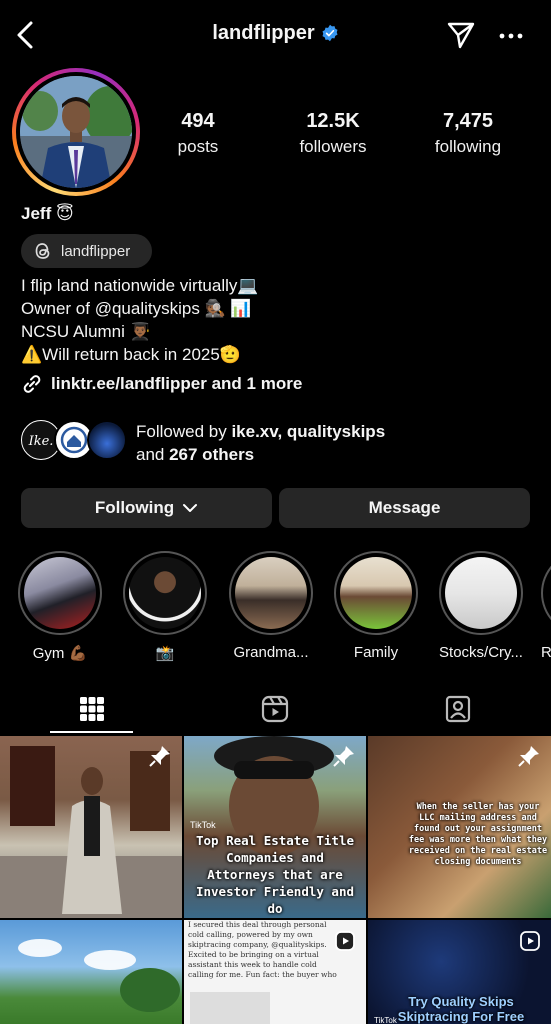 This screenshot has height=1024, width=551. I want to click on reels-icon, so click(275, 709).